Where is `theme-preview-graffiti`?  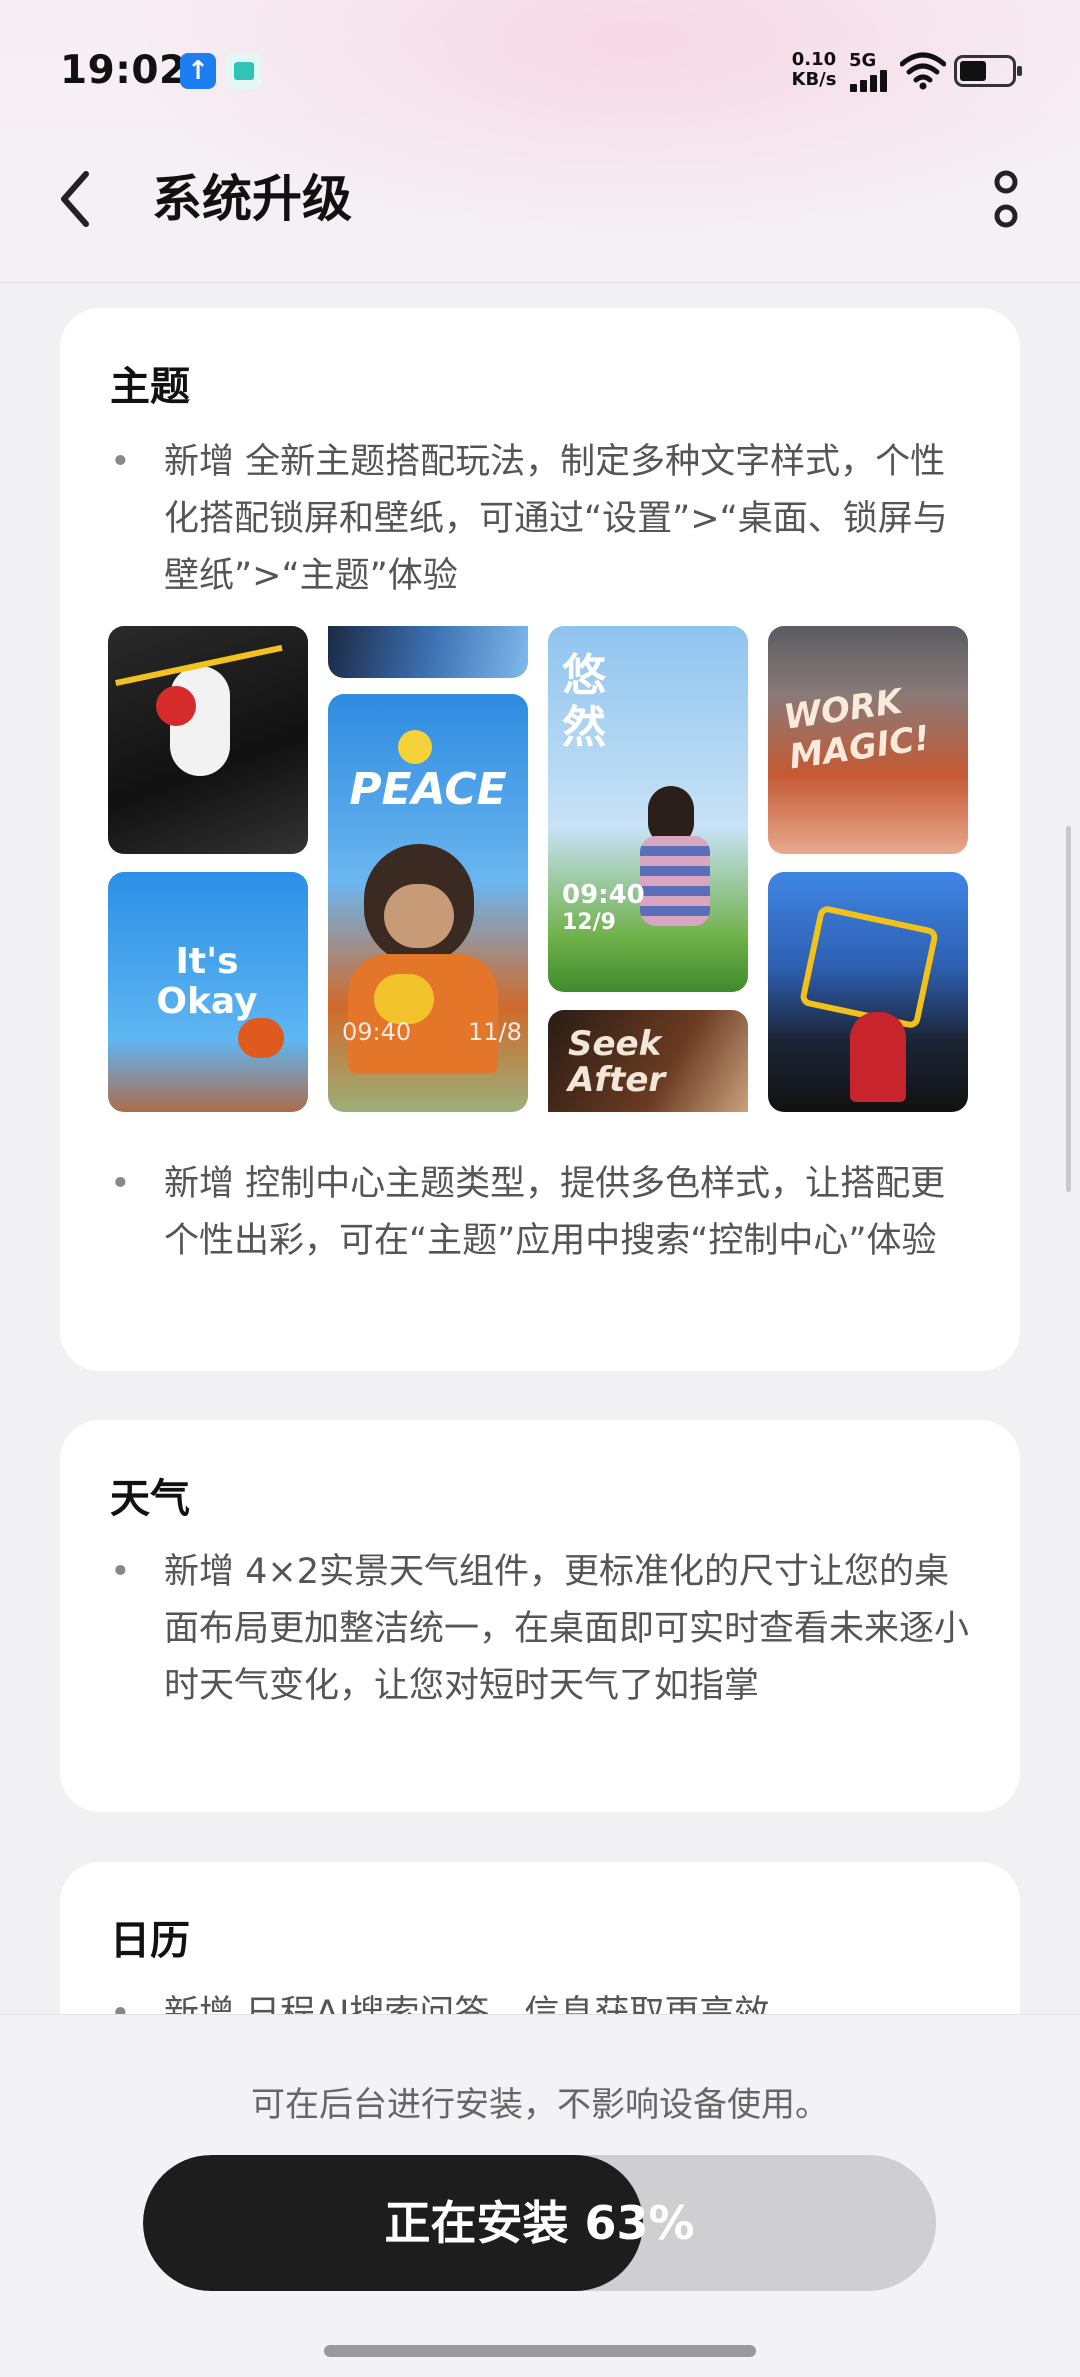 theme-preview-graffiti is located at coordinates (868, 992).